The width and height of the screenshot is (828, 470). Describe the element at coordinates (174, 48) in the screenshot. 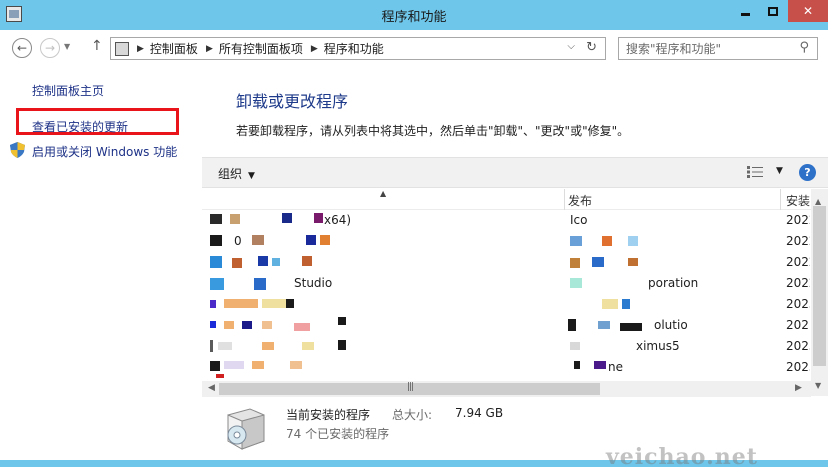

I see `breadcrumb-control-panel: 控制面板` at that location.